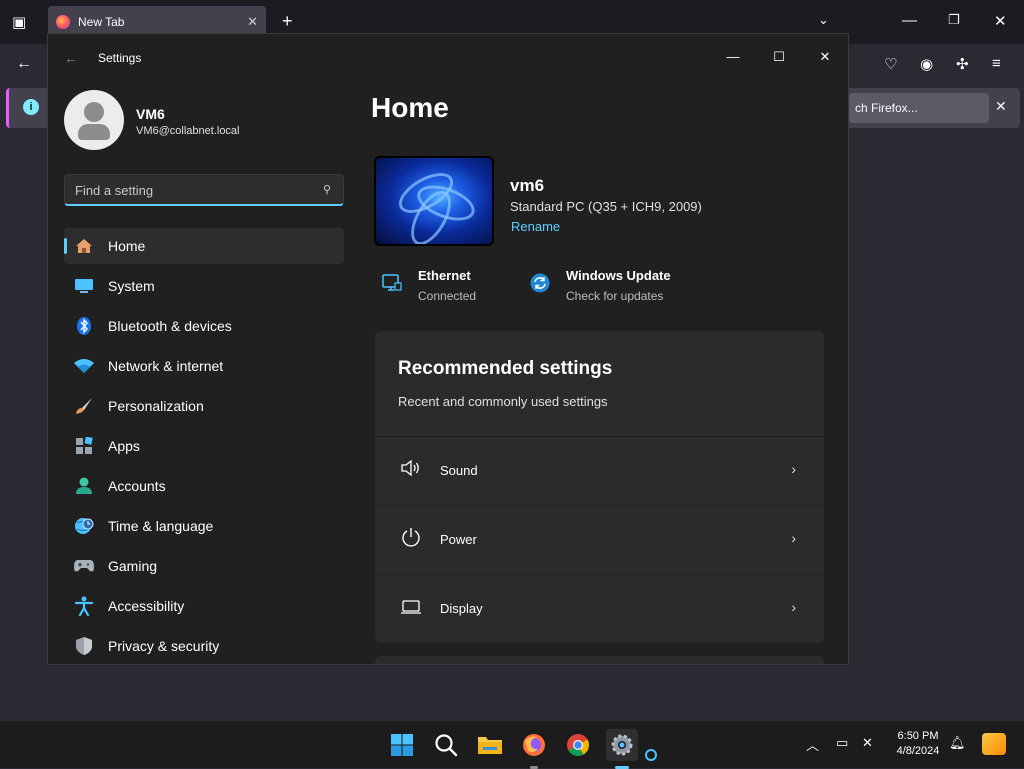 The image size is (1024, 769). What do you see at coordinates (823, 20) in the screenshot?
I see `tab-list-chevron-icon: ⌄` at bounding box center [823, 20].